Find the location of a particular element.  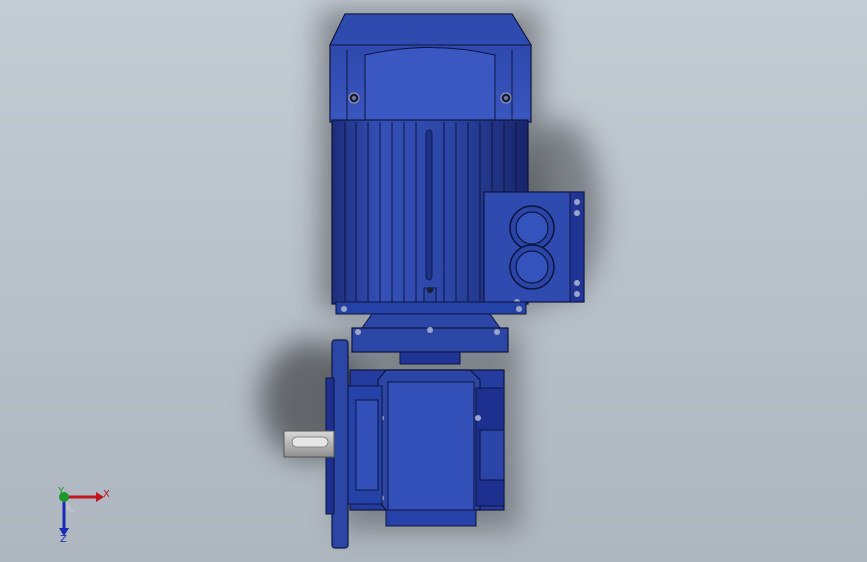

y-axis-label: Y is located at coordinates (61, 491).